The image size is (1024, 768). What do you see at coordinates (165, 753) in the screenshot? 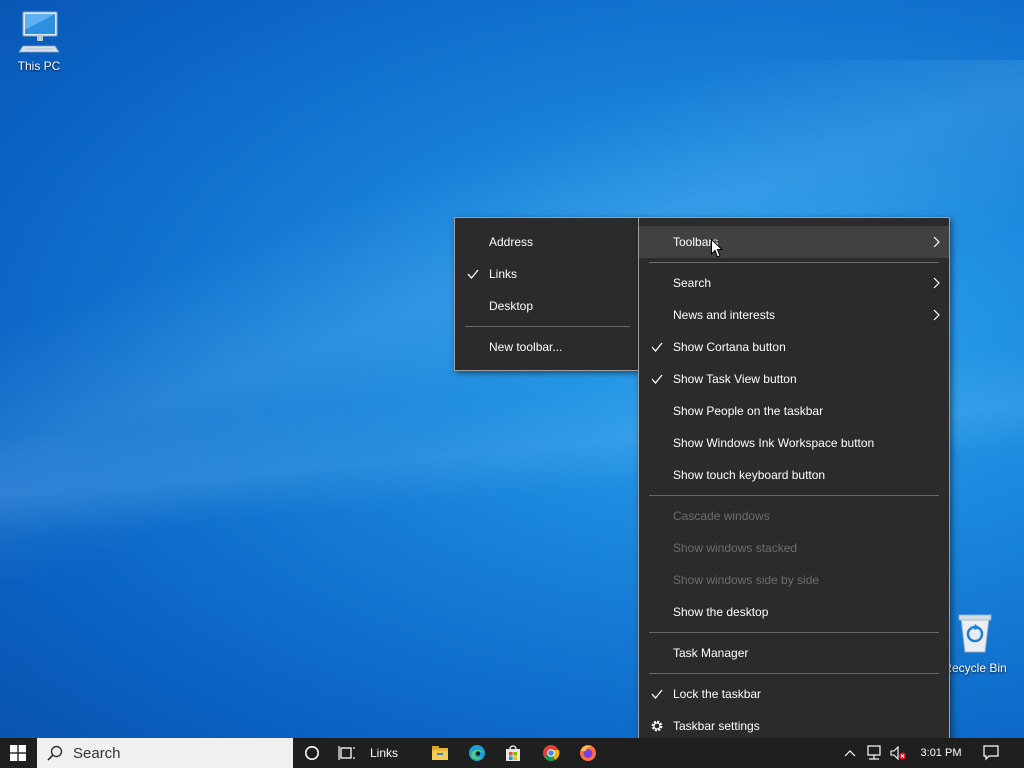
I see `taskbar-search-box: Search` at bounding box center [165, 753].